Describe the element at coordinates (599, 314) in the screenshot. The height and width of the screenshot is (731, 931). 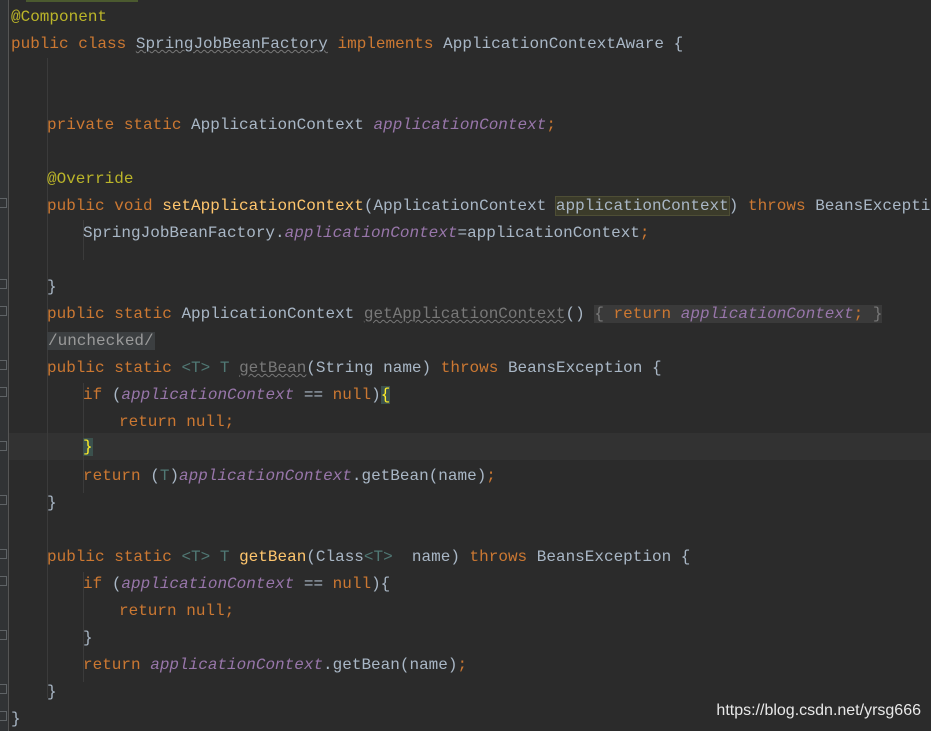
I see `brace: {` at that location.